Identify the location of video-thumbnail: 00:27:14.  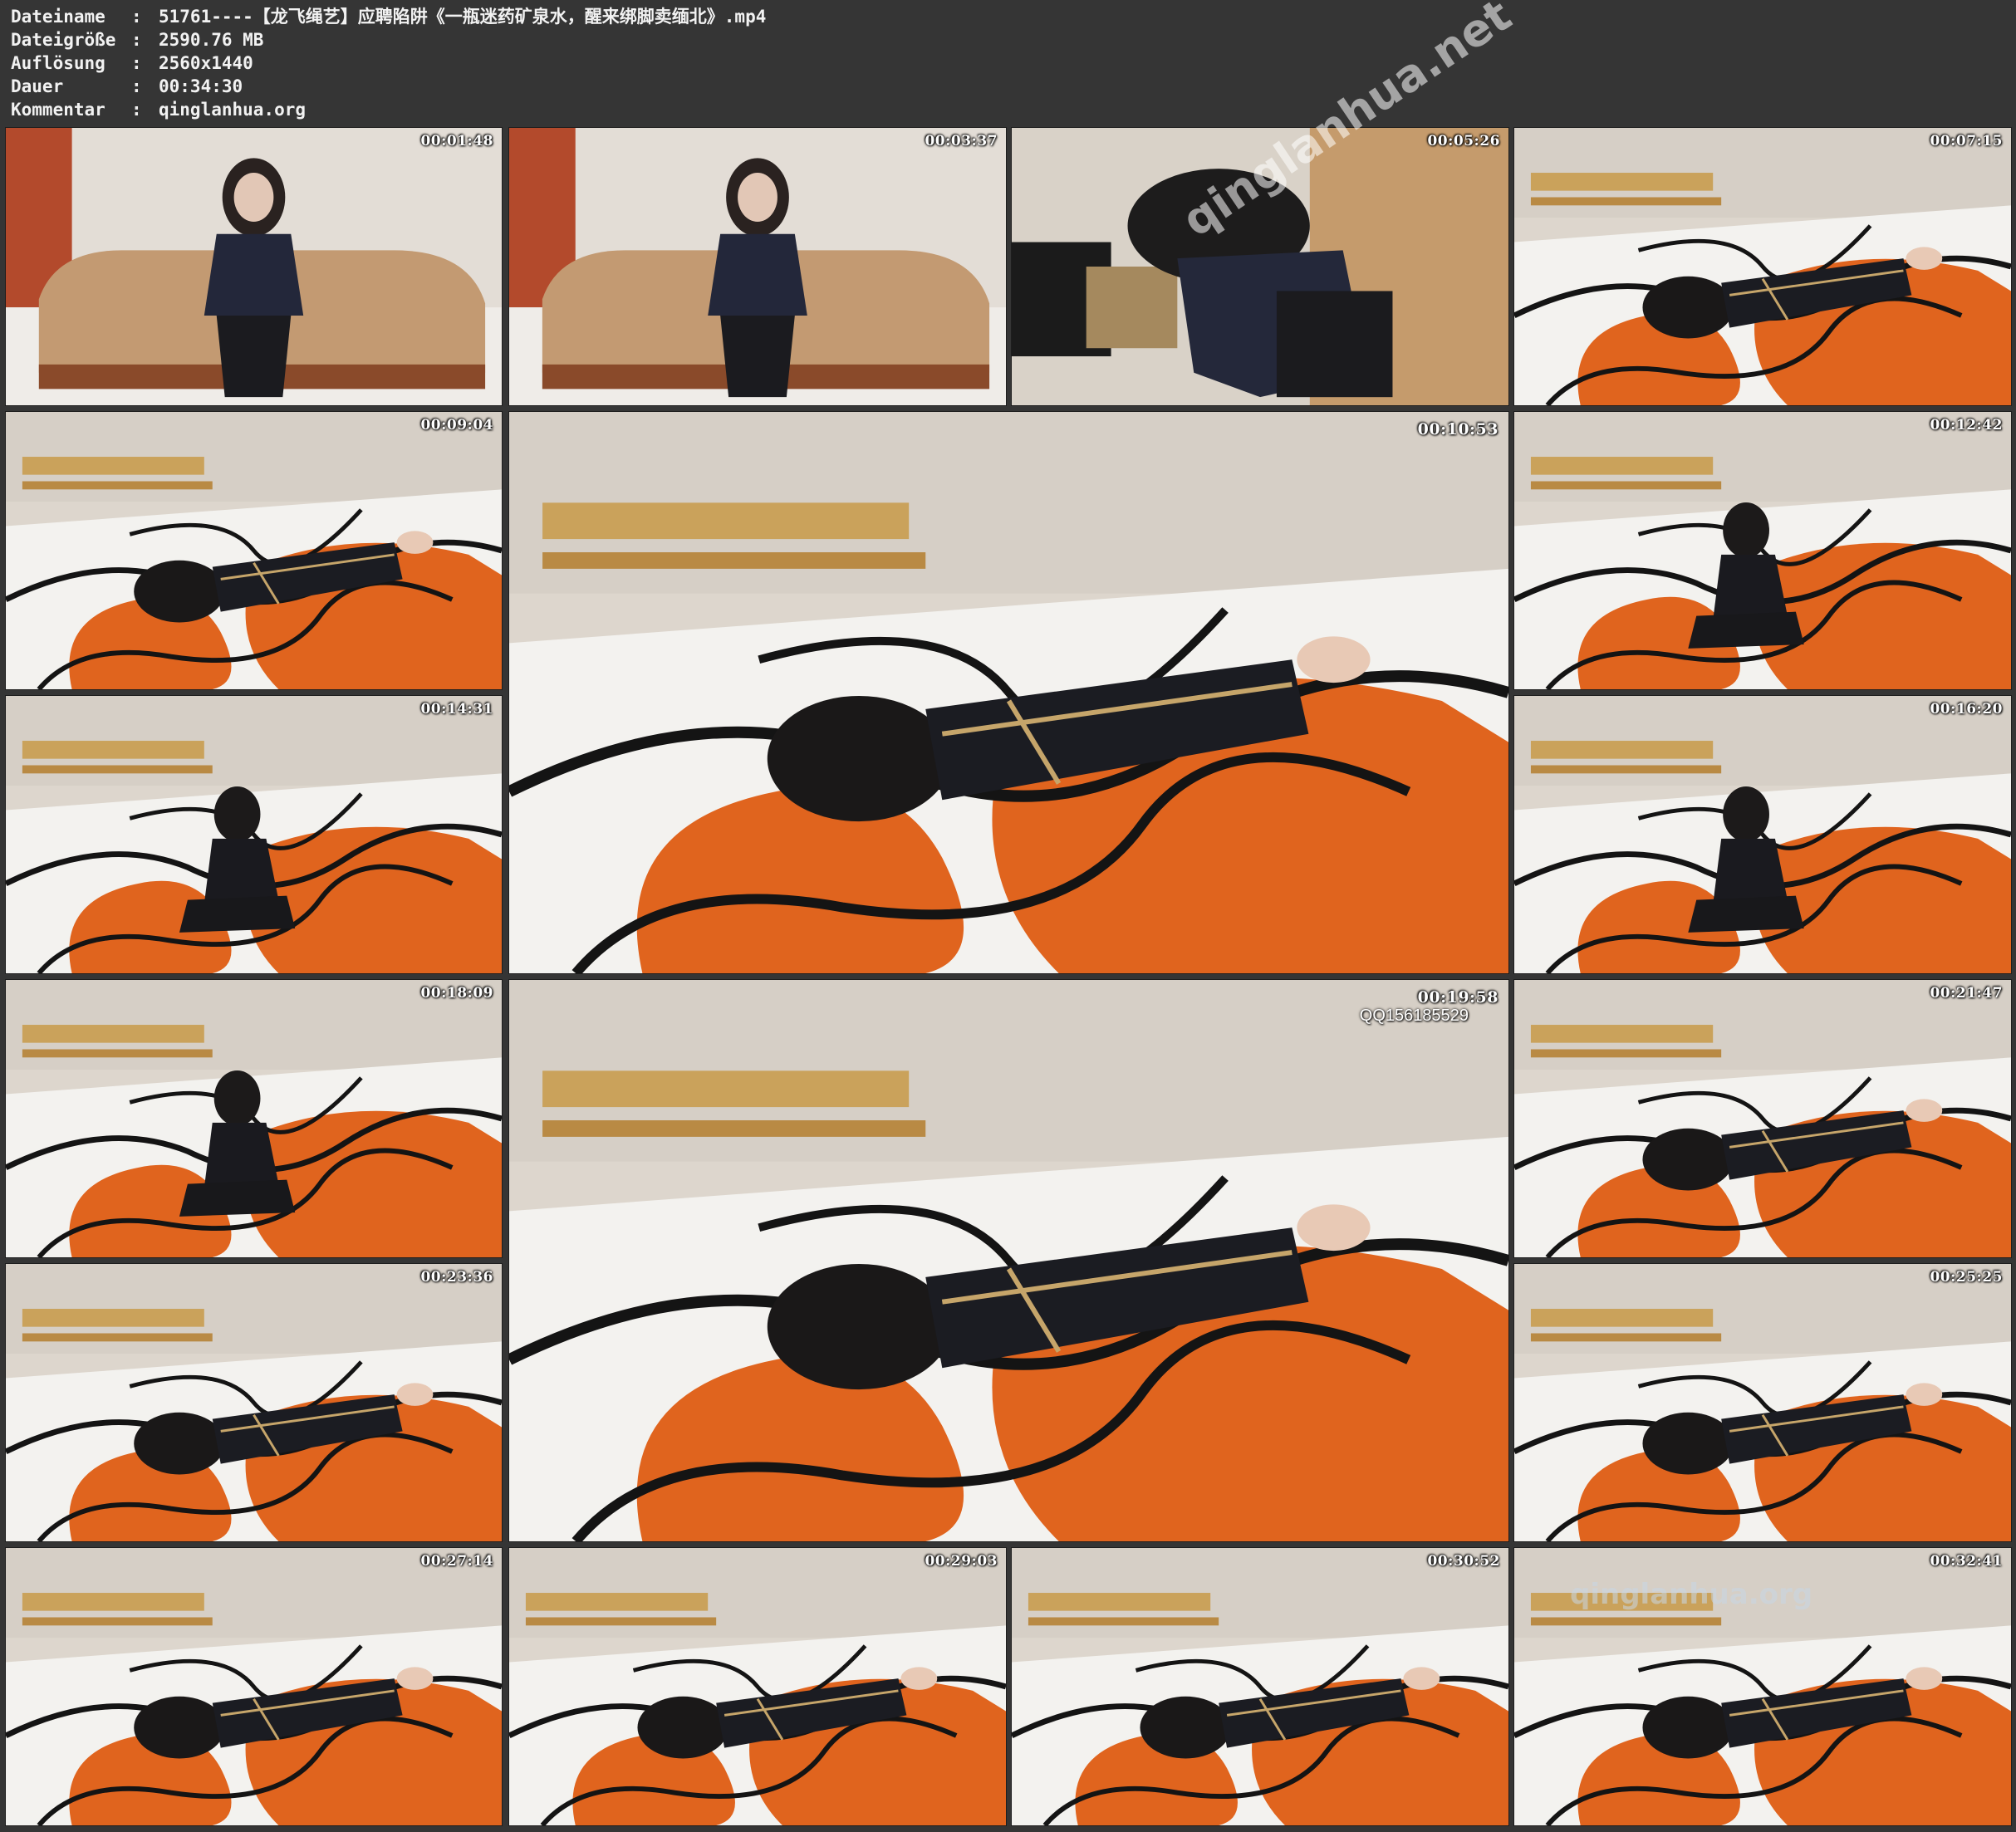
(254, 1686).